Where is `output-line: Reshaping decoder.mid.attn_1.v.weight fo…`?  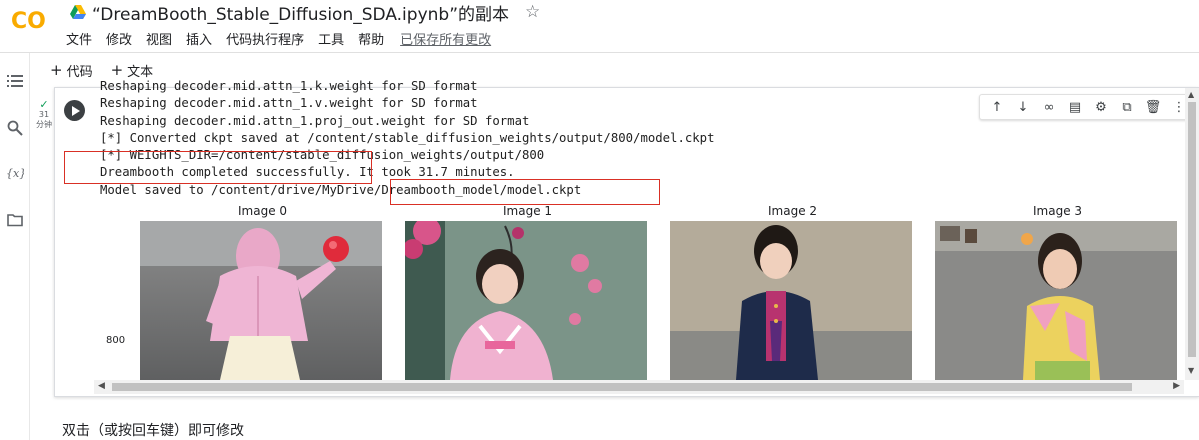
output-line: Reshaping decoder.mid.attn_1.v.weight fo… is located at coordinates (289, 103).